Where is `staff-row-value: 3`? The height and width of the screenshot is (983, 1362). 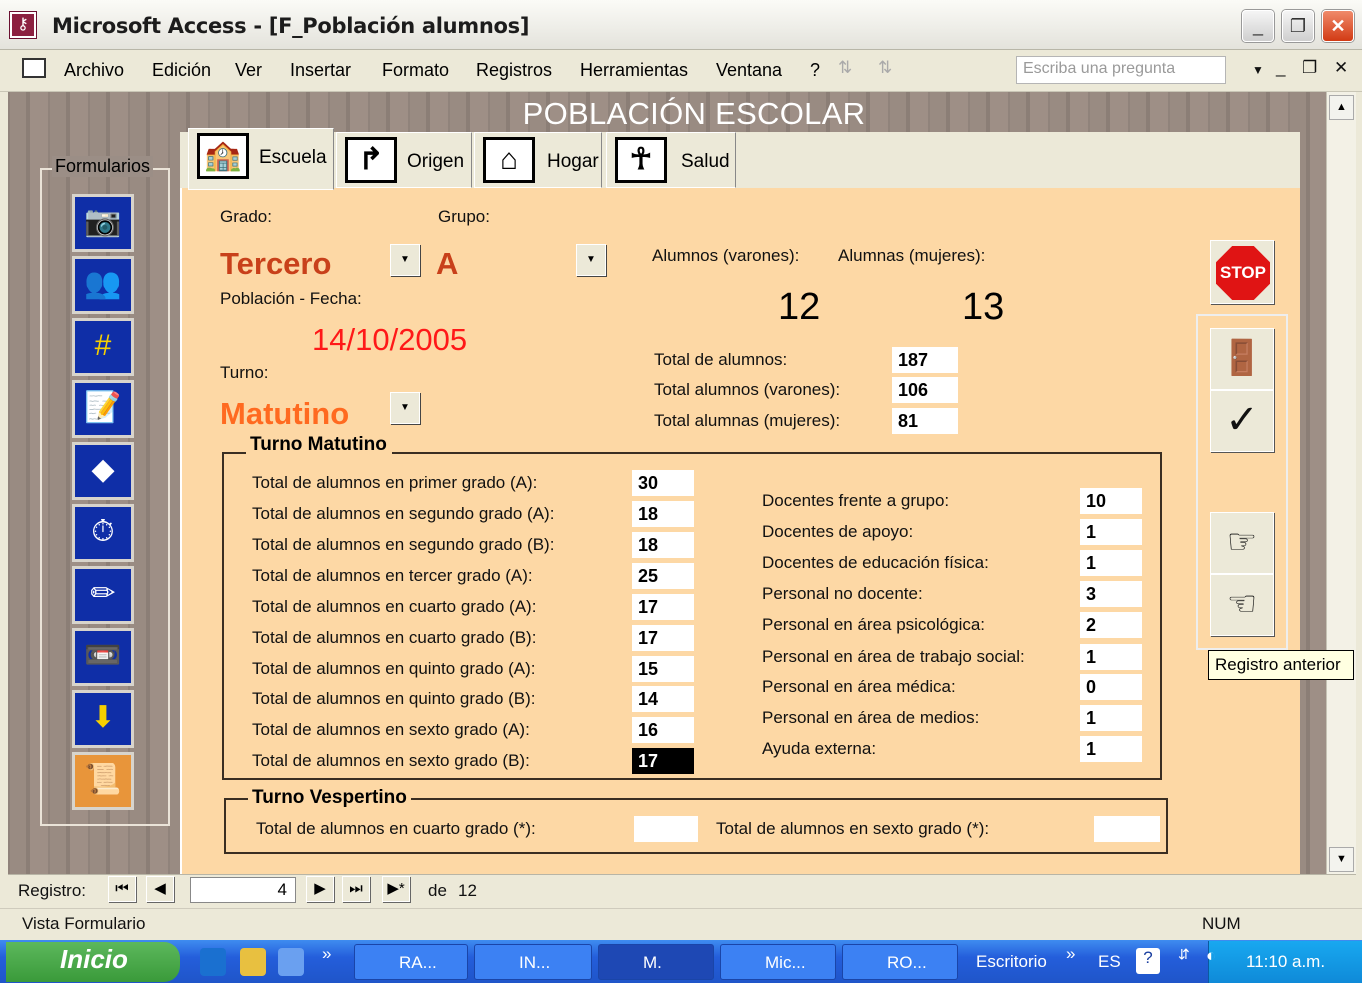 staff-row-value: 3 is located at coordinates (1111, 594).